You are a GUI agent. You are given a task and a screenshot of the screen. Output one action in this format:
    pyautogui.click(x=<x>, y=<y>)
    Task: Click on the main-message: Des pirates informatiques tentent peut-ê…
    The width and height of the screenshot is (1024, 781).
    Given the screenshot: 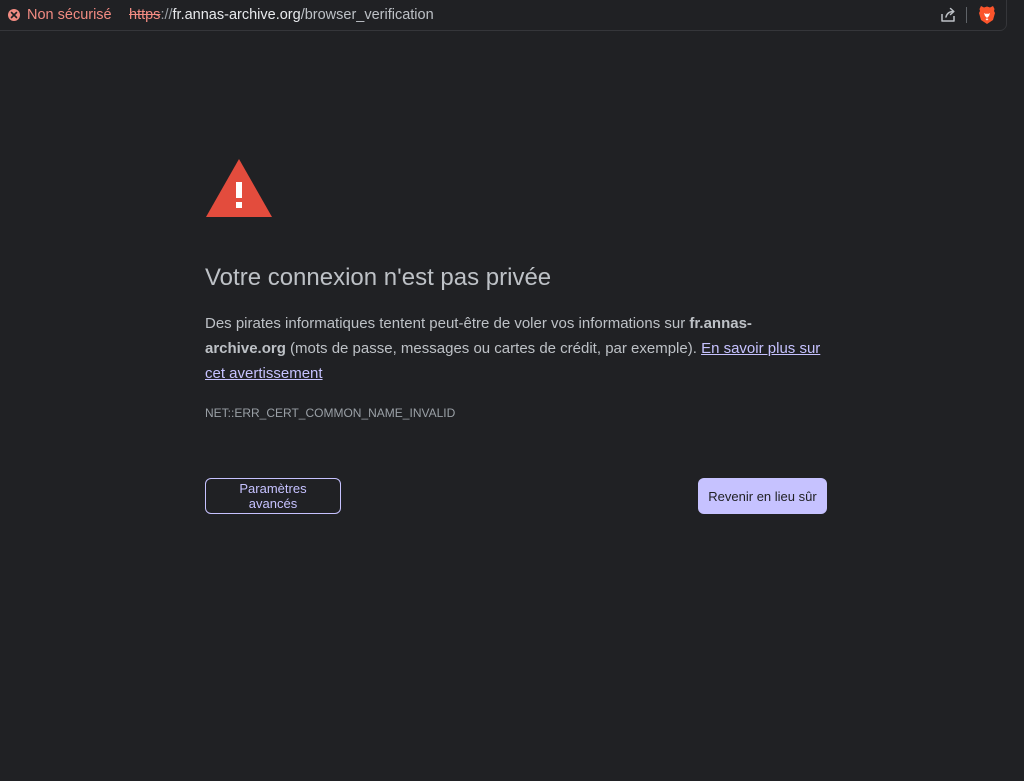 What is the action you would take?
    pyautogui.click(x=516, y=348)
    